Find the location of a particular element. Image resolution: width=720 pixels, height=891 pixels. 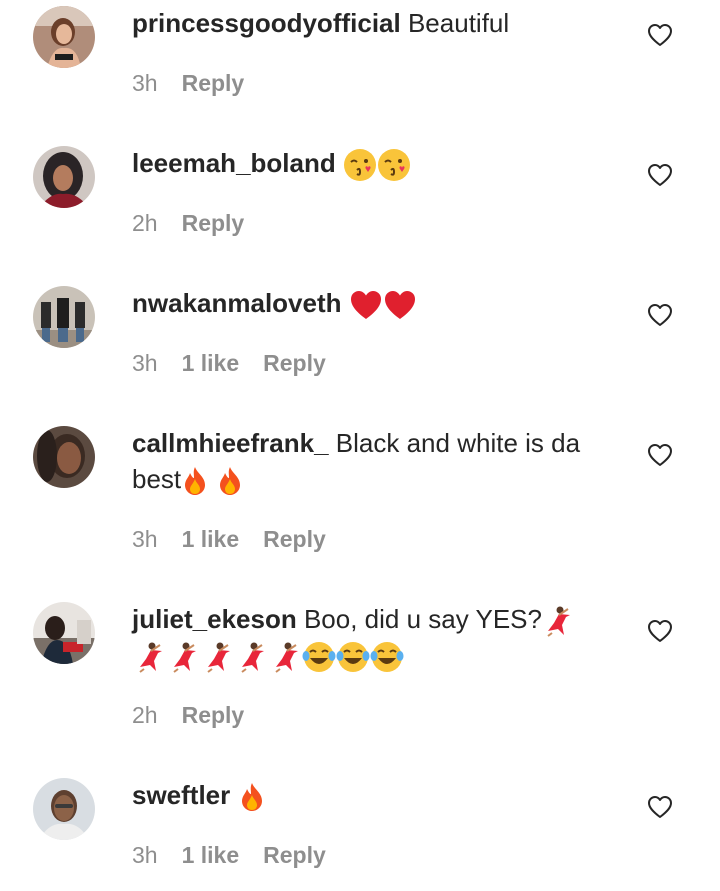

comment-body: princessgoodyofficial Beautiful is located at coordinates (372, 23).